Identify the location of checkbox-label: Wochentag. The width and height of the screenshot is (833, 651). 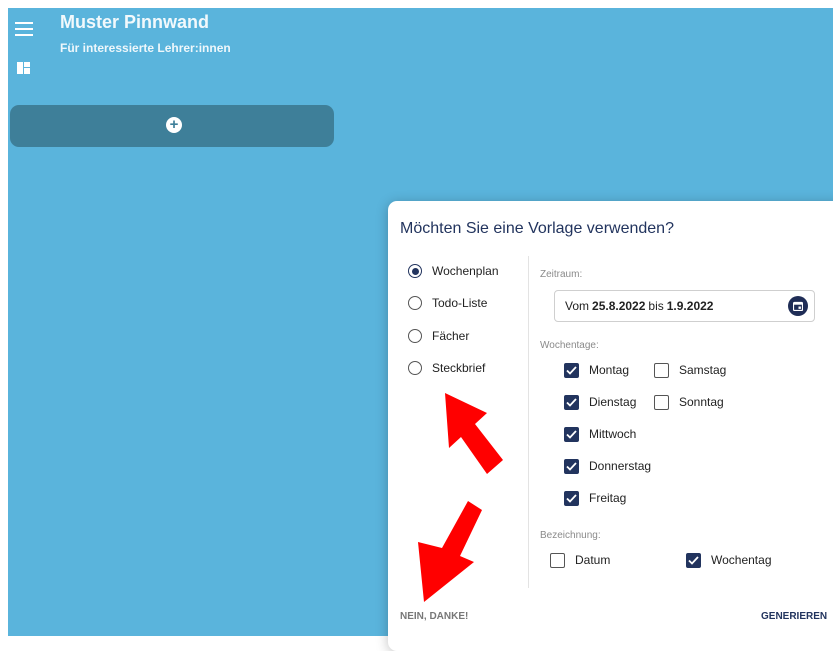
(741, 560).